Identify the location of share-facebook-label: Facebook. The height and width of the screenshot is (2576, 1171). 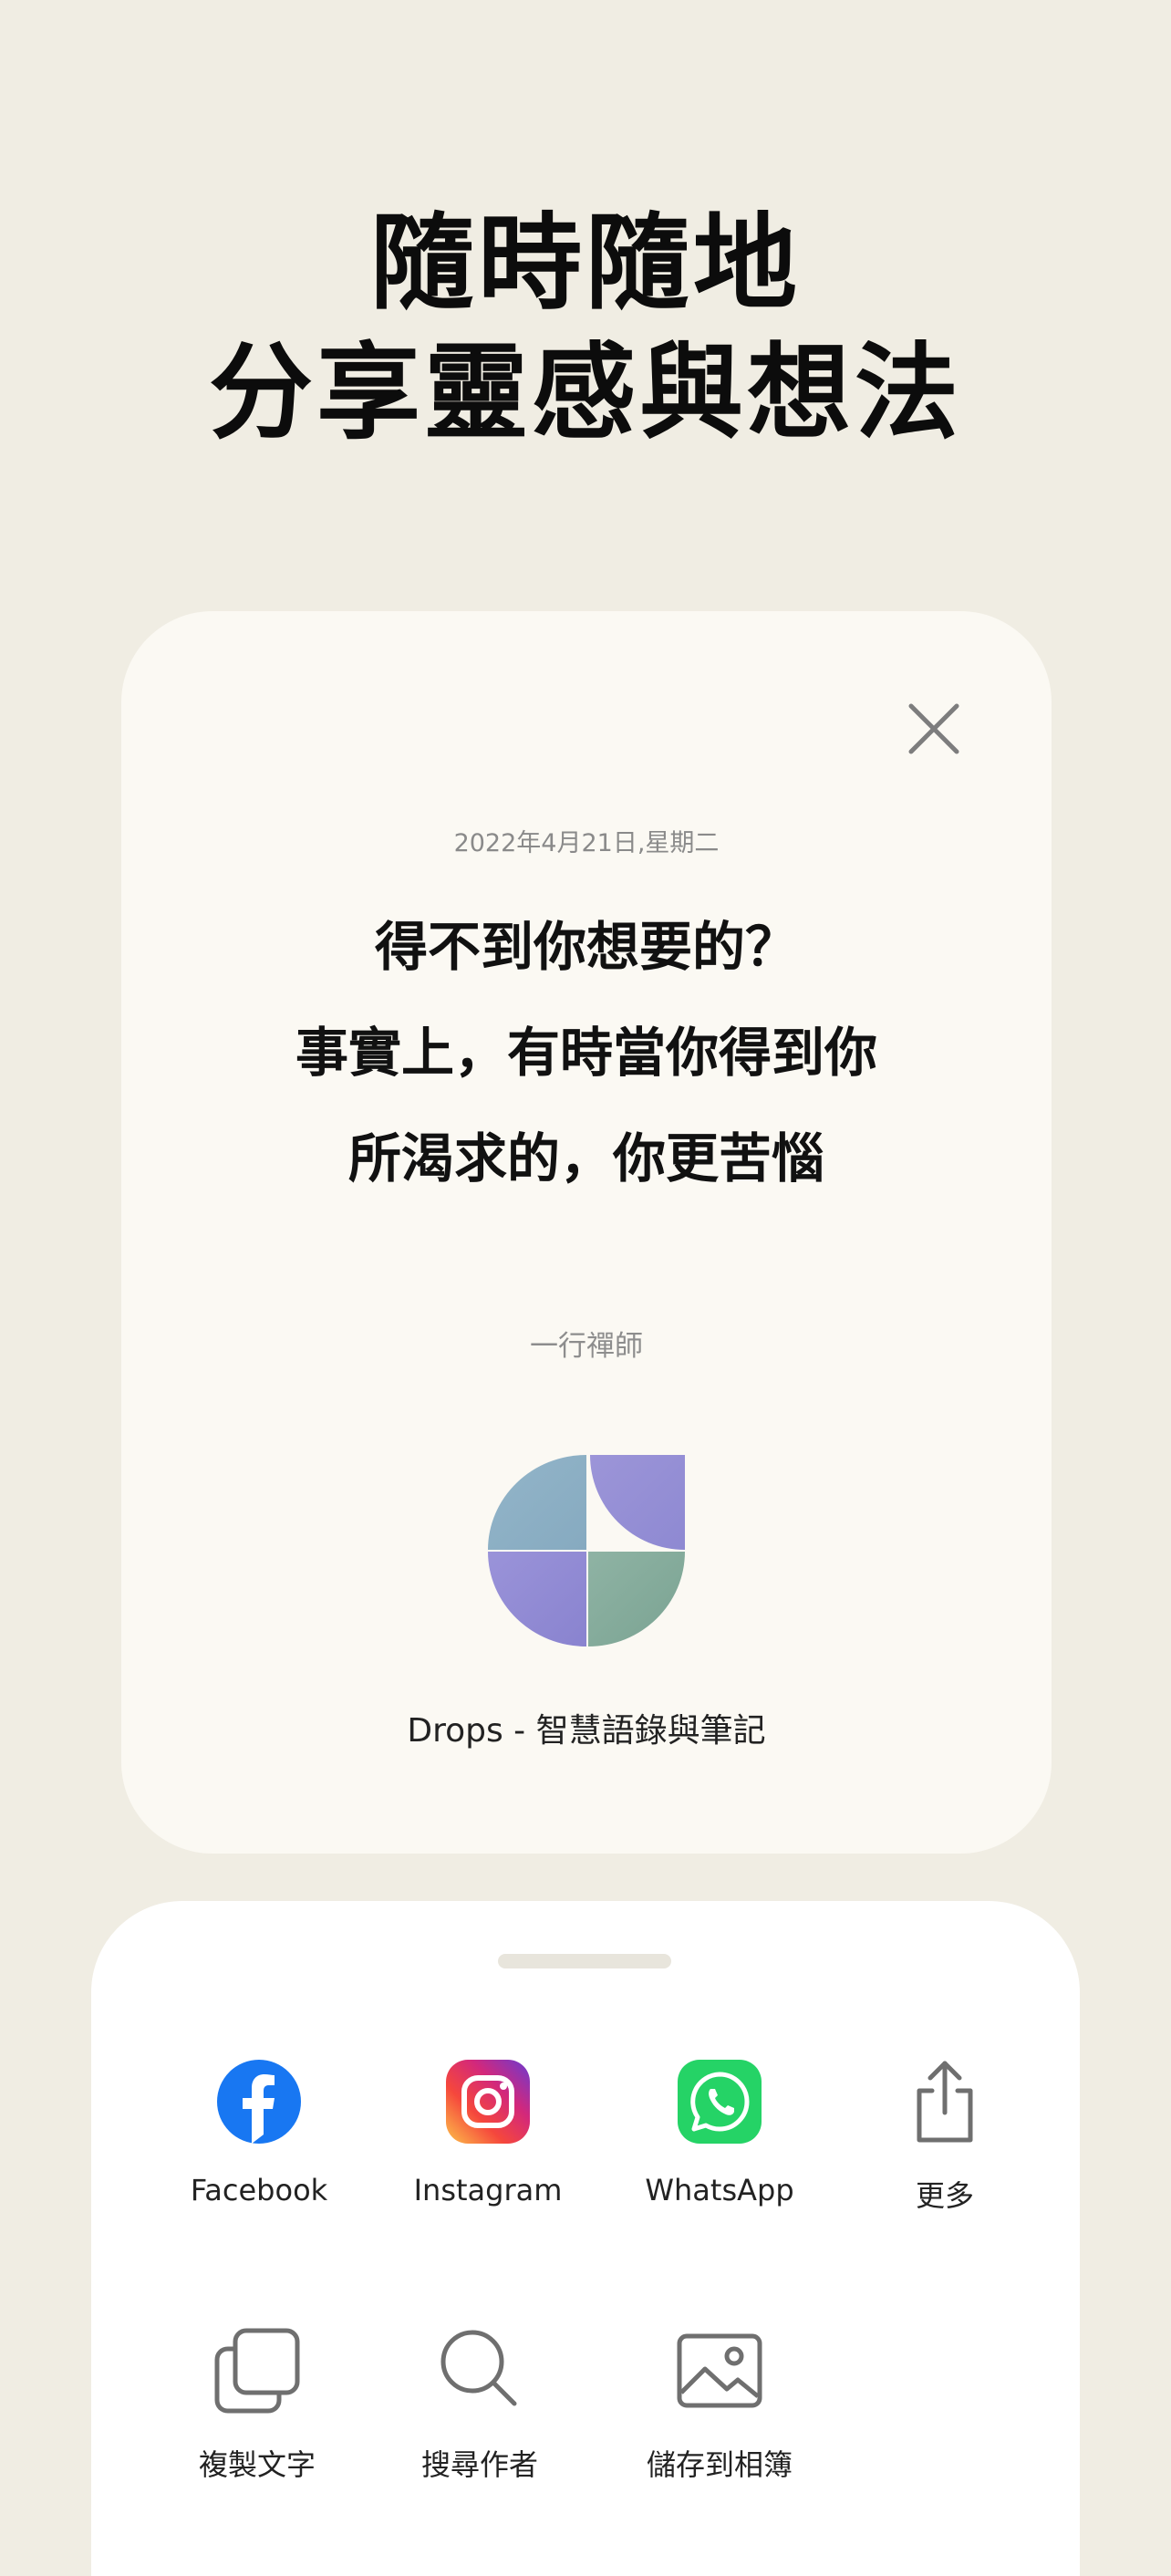
(259, 2190).